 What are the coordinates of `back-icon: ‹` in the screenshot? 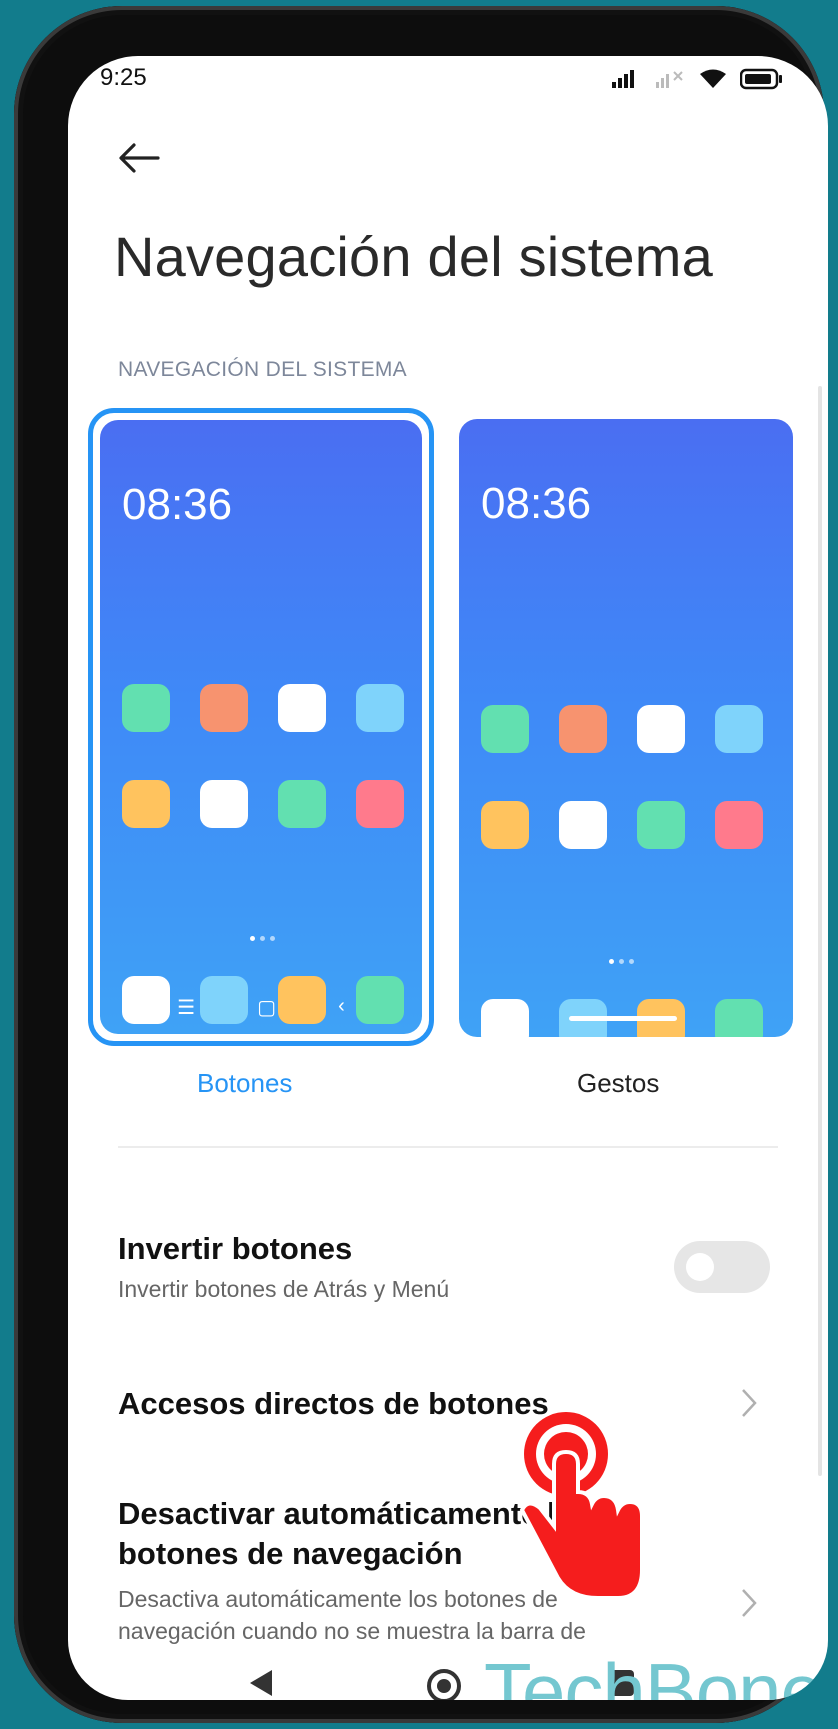 It's located at (341, 1006).